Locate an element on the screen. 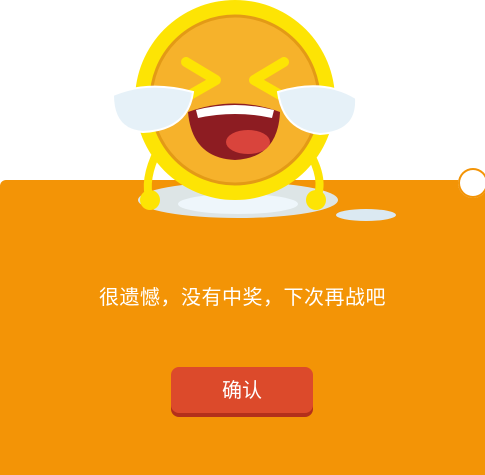 The width and height of the screenshot is (485, 475). result-message: 很遗憾，没有中奖，下次再战吧 is located at coordinates (242, 297).